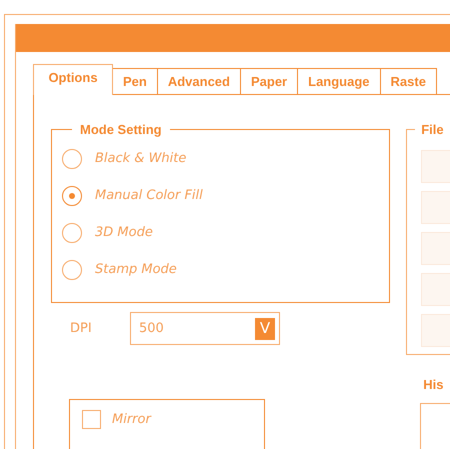 Image resolution: width=450 pixels, height=449 pixels. I want to click on tab: Raste, so click(408, 81).